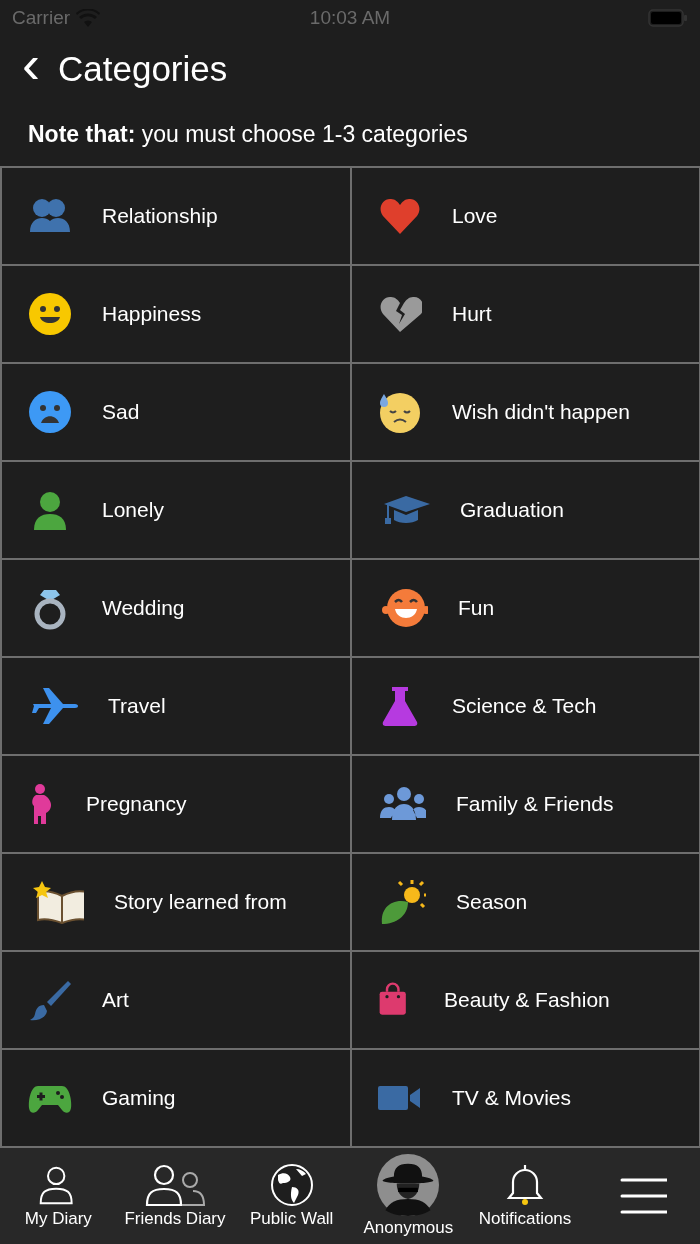 The width and height of the screenshot is (700, 1244). What do you see at coordinates (175, 216) in the screenshot?
I see `category-option: Relationship` at bounding box center [175, 216].